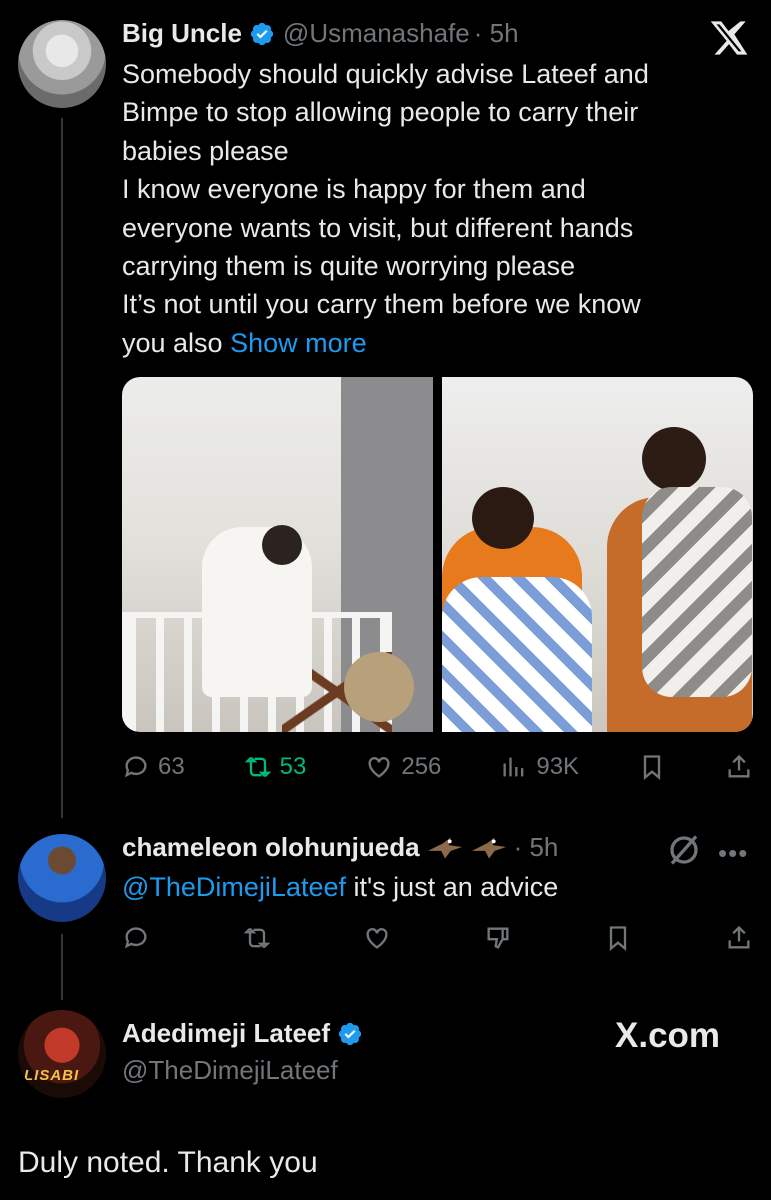  Describe the element at coordinates (182, 33) in the screenshot. I see `display-name: Big Uncle` at that location.